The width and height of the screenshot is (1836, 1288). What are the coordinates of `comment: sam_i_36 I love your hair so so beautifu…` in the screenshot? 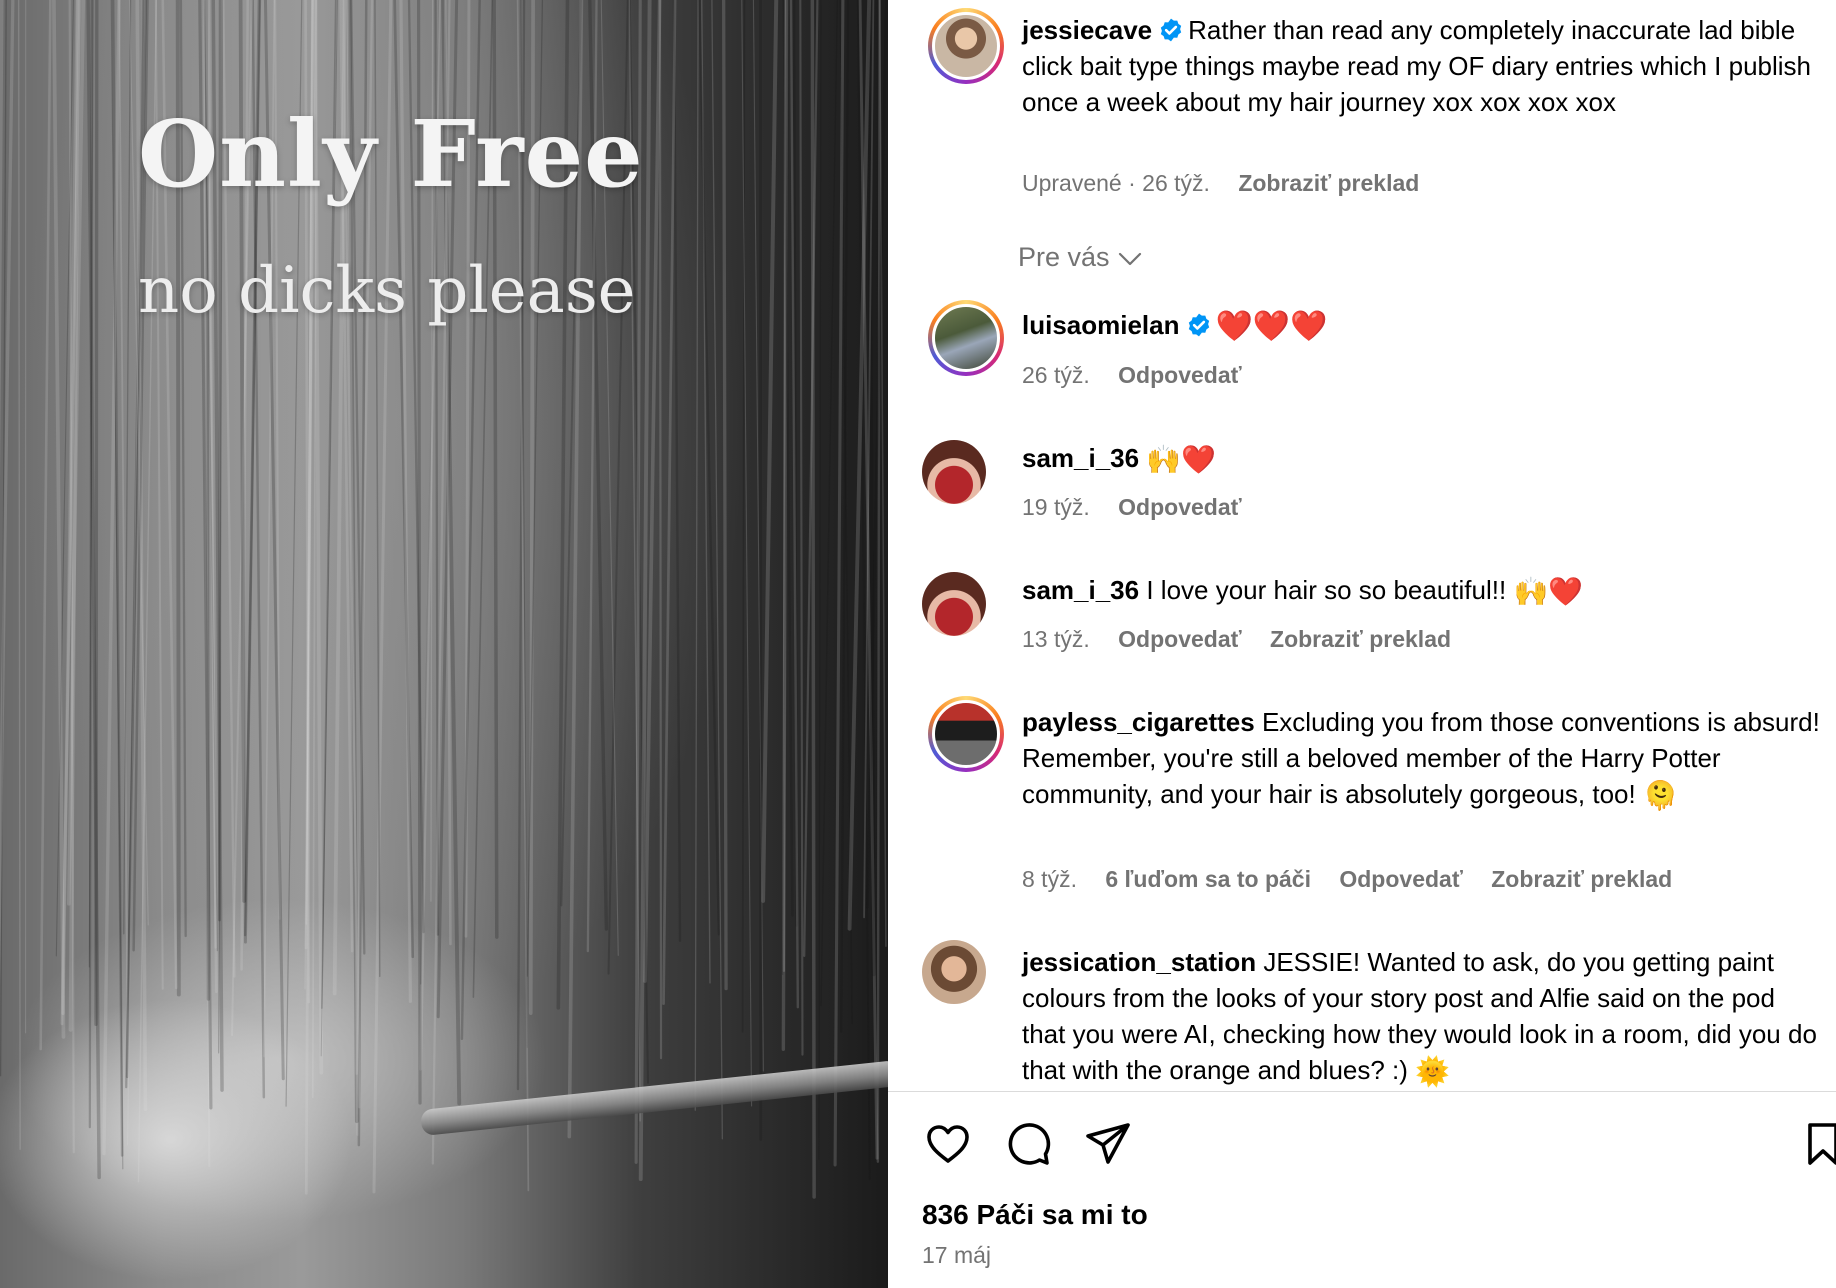 It's located at (1422, 591).